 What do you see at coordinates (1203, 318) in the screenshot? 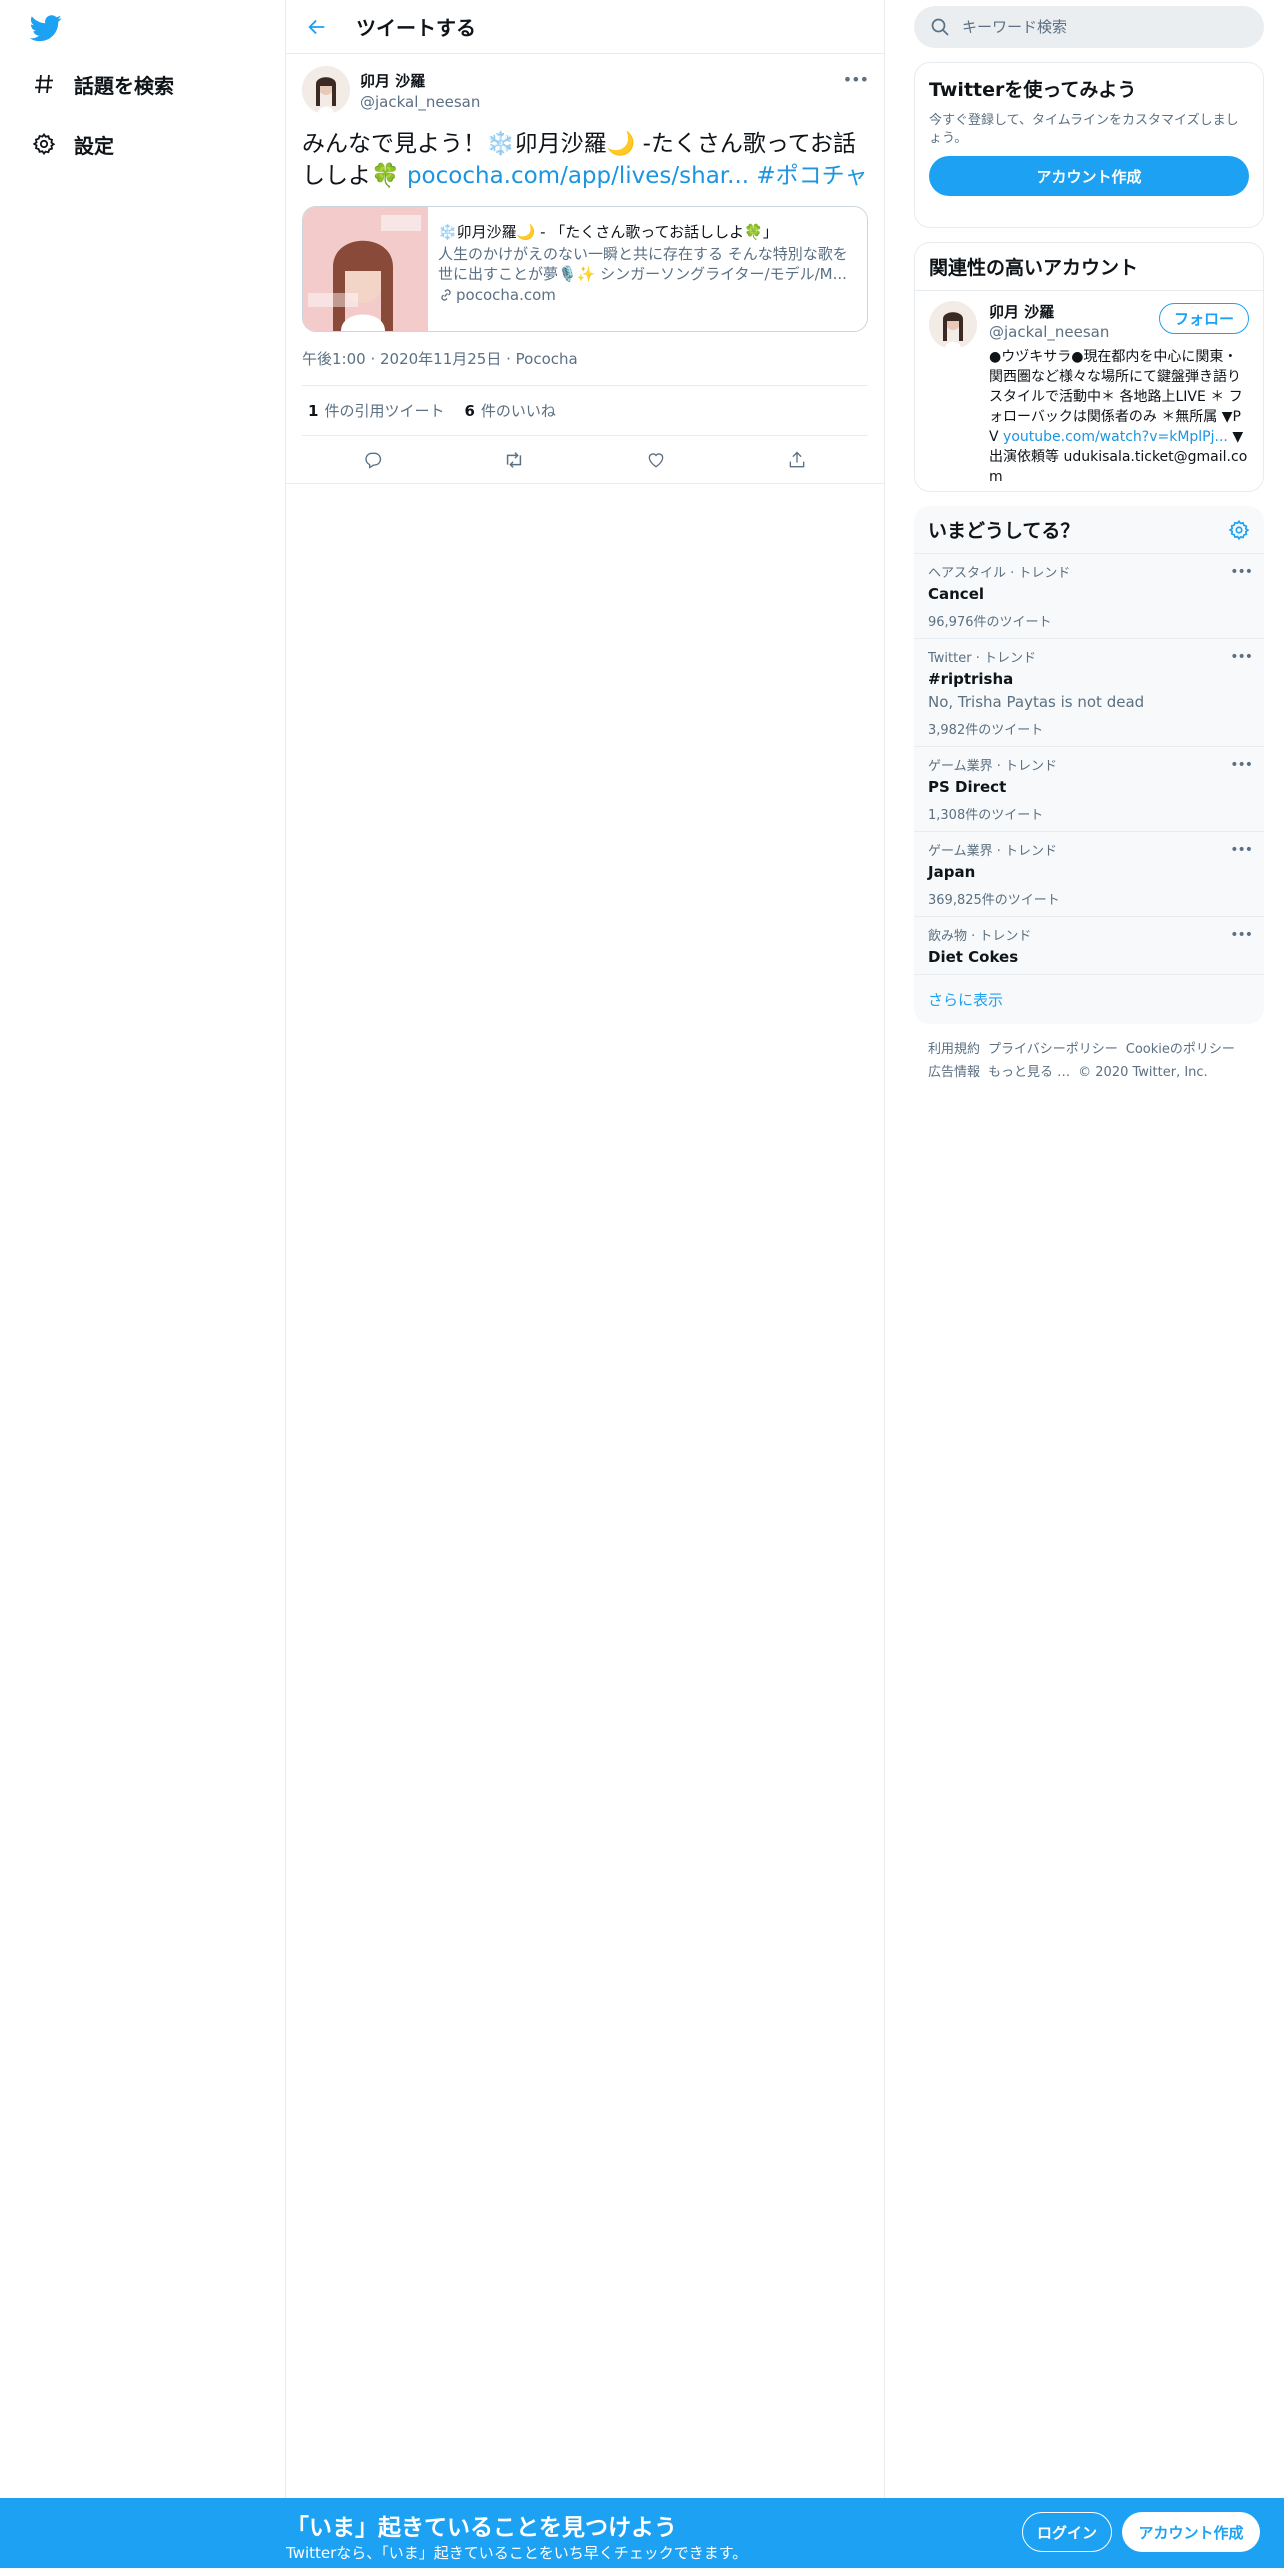
I see `follow-button: フォロー` at bounding box center [1203, 318].